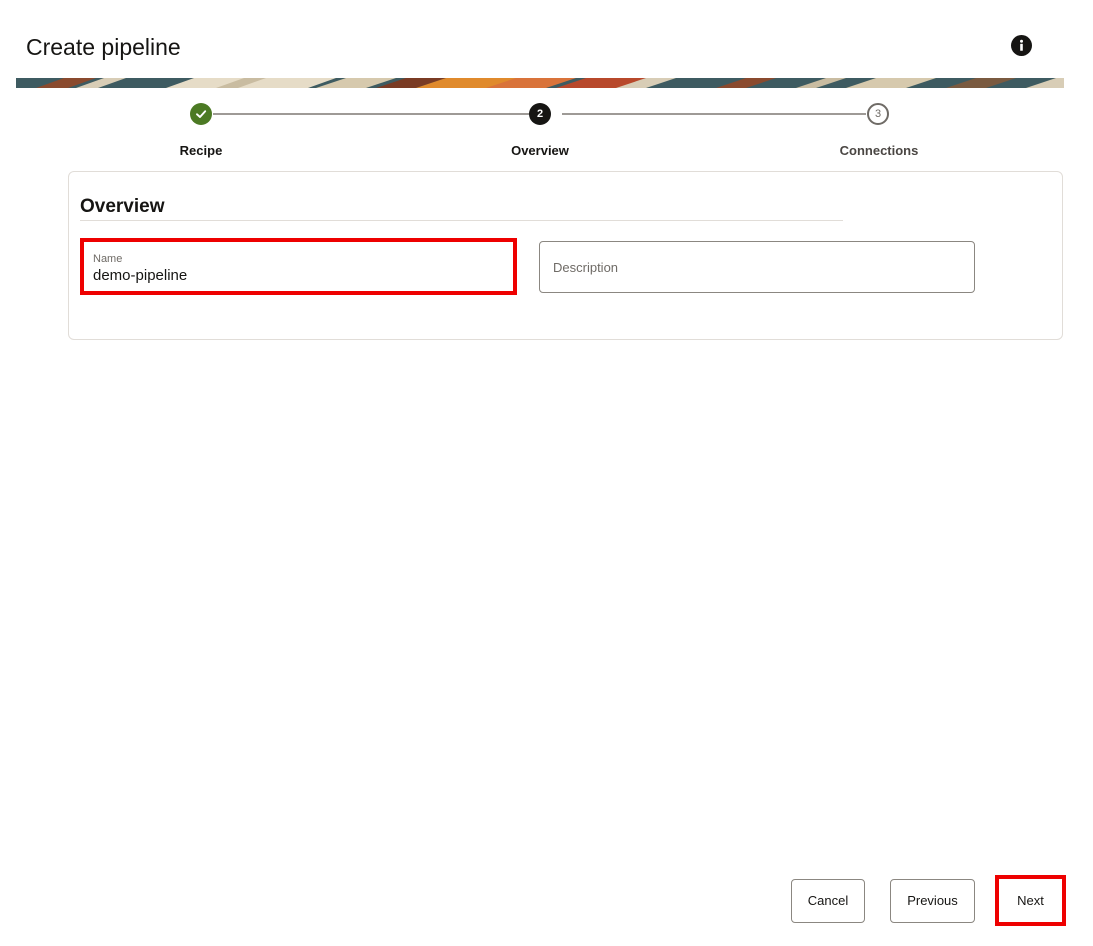 The image size is (1093, 946). I want to click on step-recipe-label: Recipe, so click(201, 151).